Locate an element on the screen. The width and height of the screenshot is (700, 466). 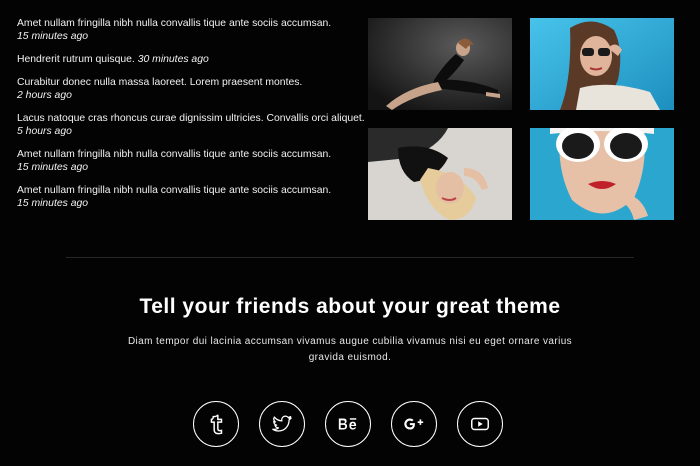
twitter-icon is located at coordinates (282, 423).